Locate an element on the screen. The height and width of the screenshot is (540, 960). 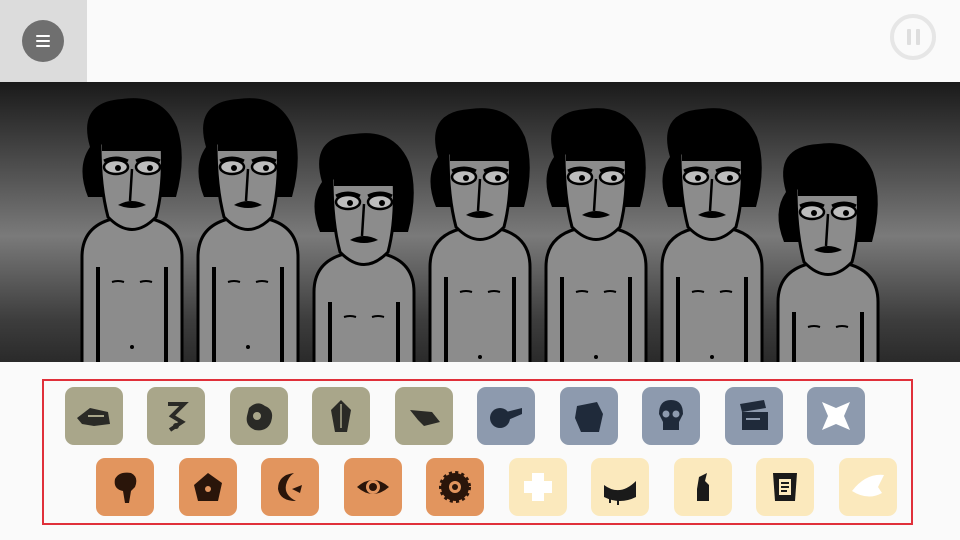
hamburger-menu-icon is located at coordinates (43, 41).